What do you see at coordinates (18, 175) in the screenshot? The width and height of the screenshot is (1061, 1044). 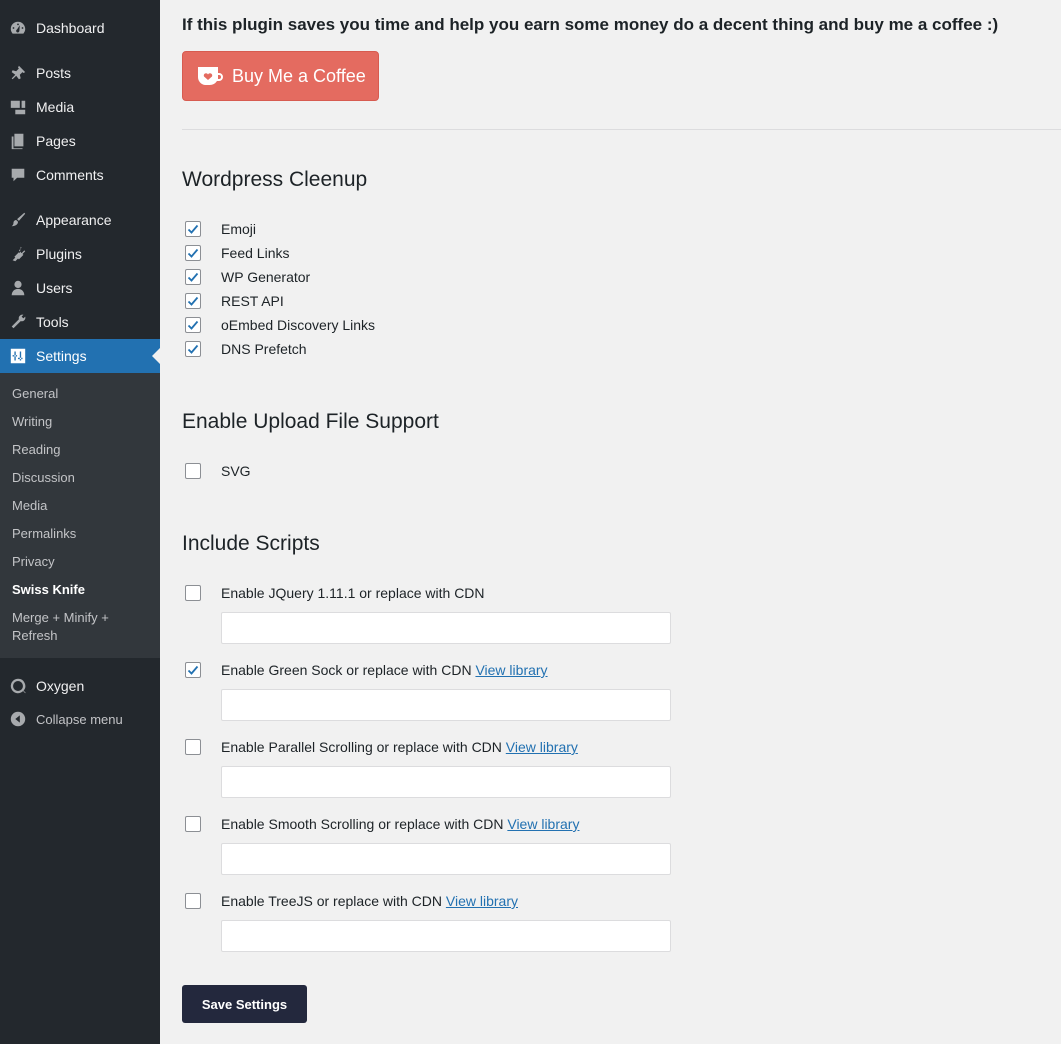 I see `comment-icon` at bounding box center [18, 175].